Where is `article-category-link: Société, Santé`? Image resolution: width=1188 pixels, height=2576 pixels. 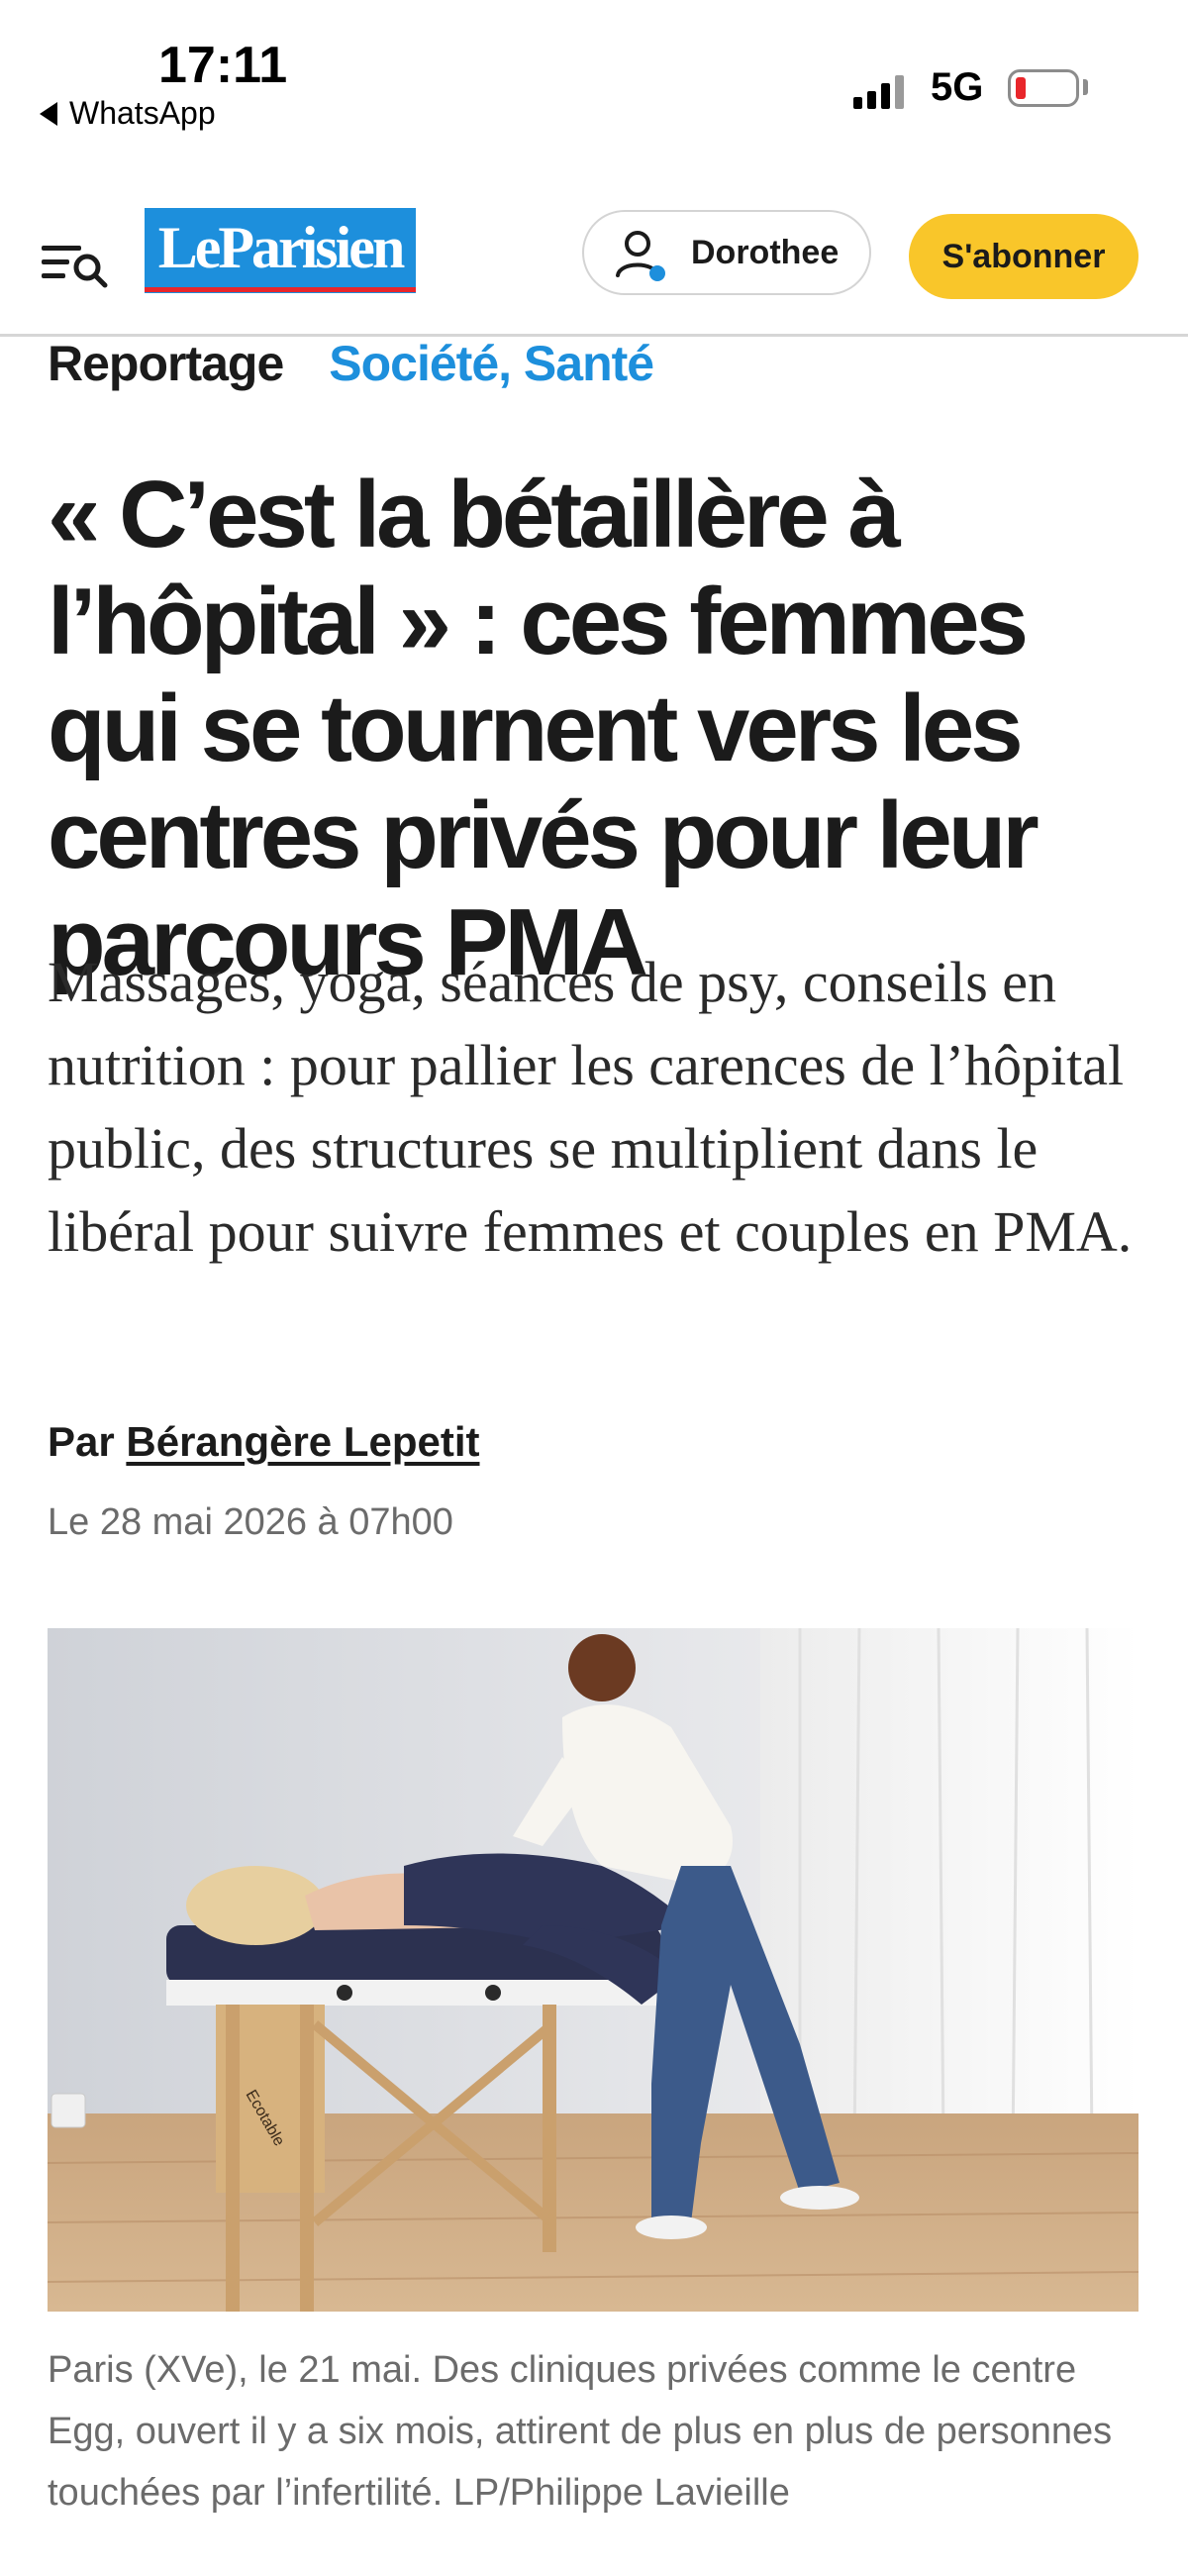
article-category-link: Société, Santé is located at coordinates (491, 363).